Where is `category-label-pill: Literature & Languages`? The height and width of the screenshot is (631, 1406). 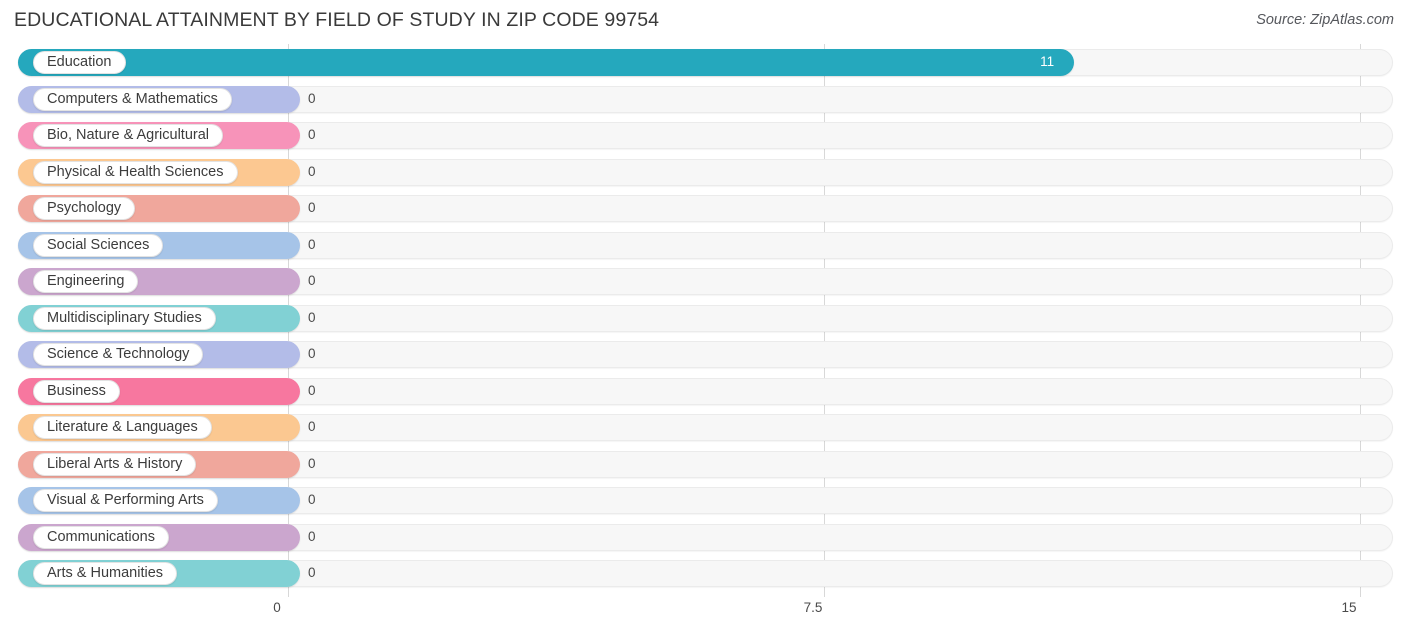 category-label-pill: Literature & Languages is located at coordinates (122, 427).